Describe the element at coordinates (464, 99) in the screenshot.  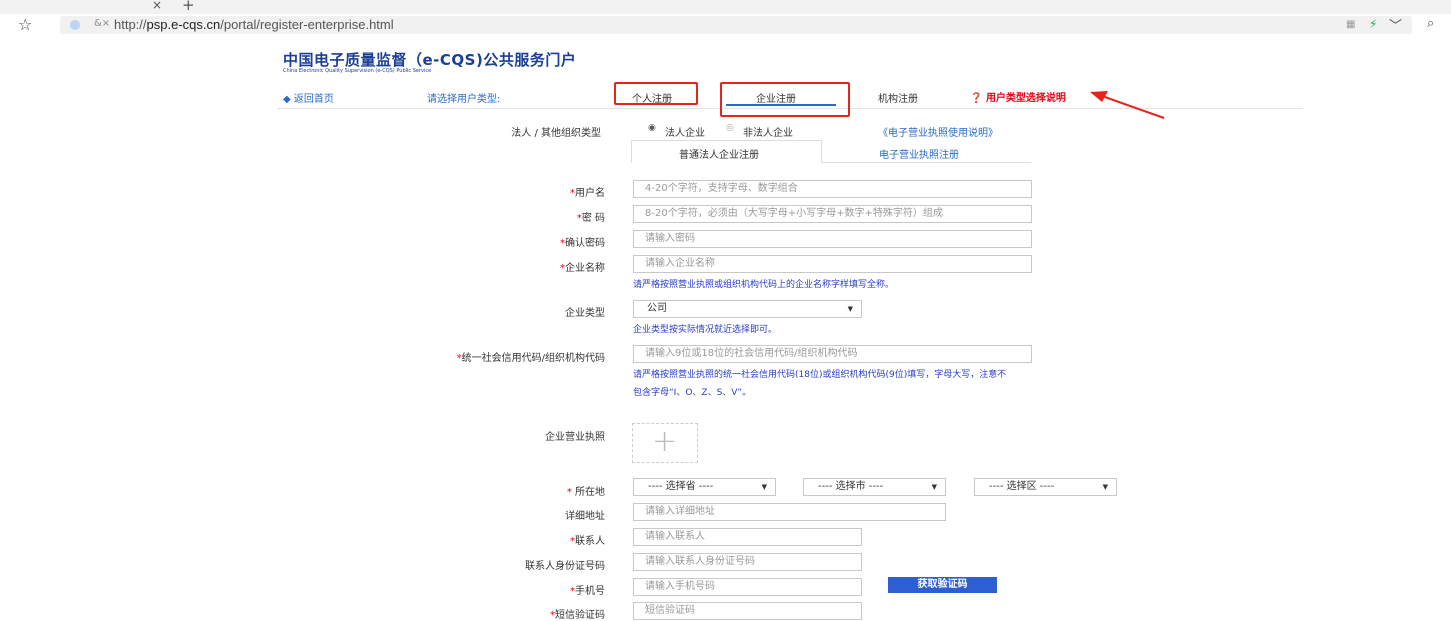
I see `choose-type-label: 请选择用户类型:` at that location.